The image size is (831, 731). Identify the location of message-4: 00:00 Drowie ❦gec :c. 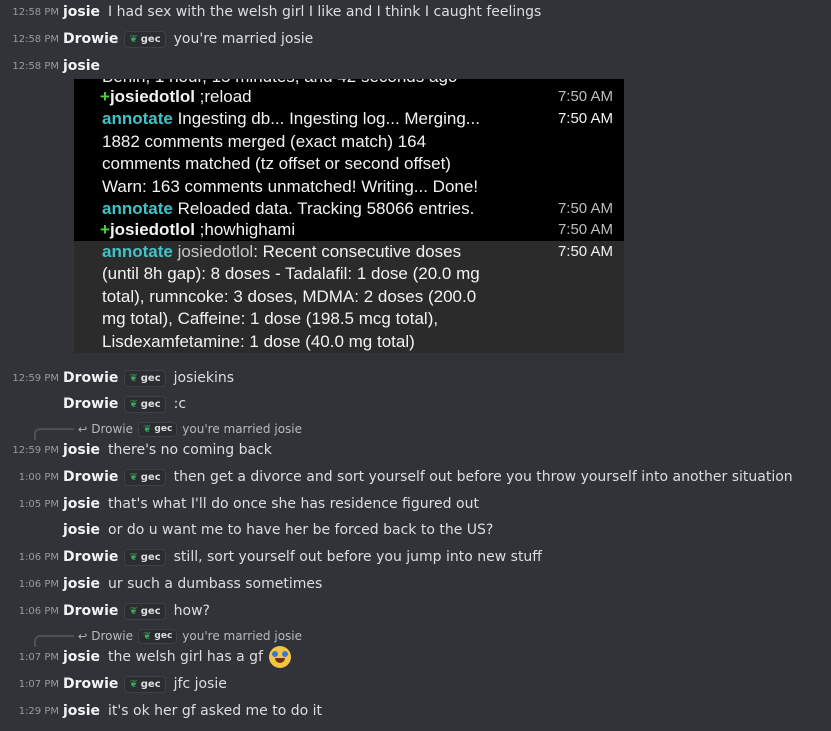
(415, 404).